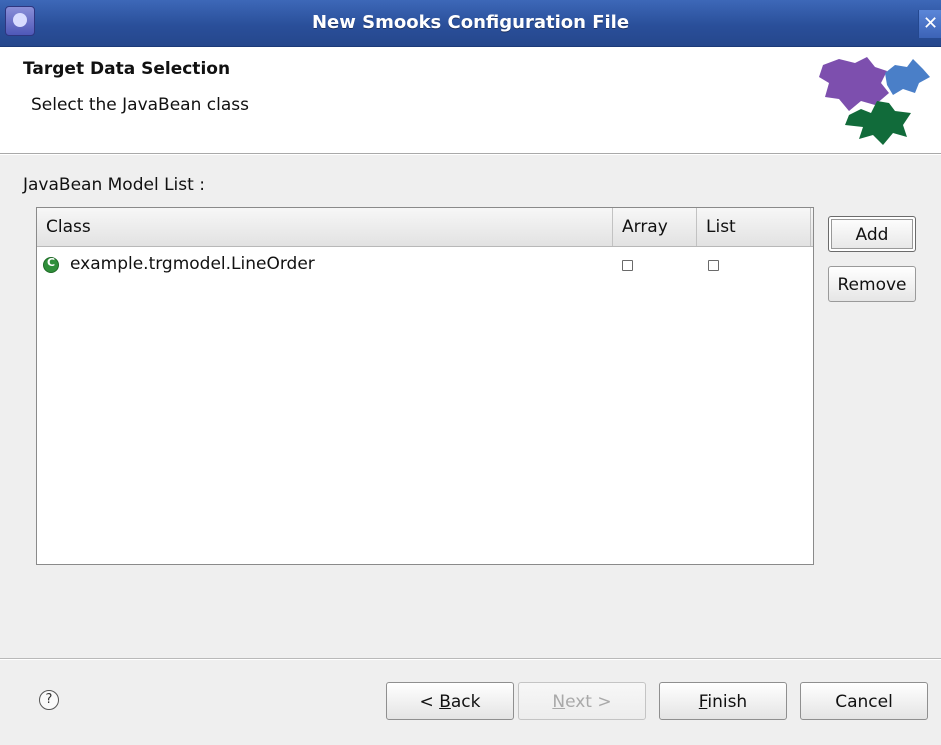 The height and width of the screenshot is (745, 941). Describe the element at coordinates (445, 702) in the screenshot. I see `back-mnemonic: B` at that location.